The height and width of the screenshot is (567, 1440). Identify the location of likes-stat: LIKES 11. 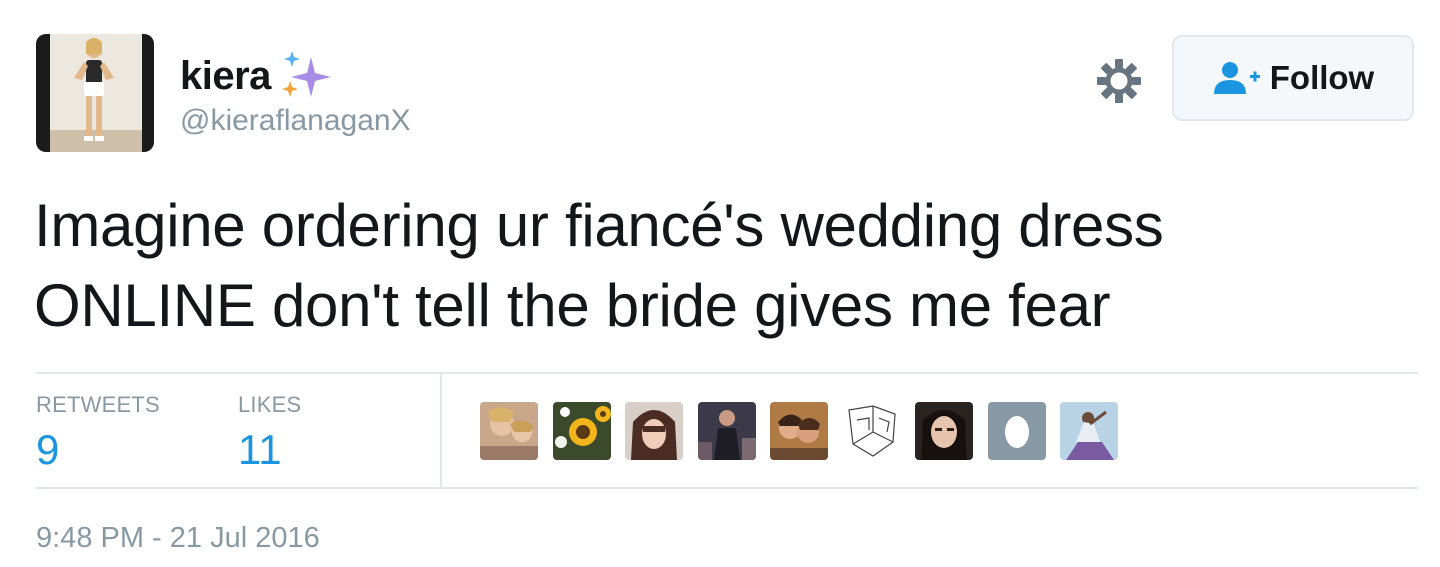
(269, 433).